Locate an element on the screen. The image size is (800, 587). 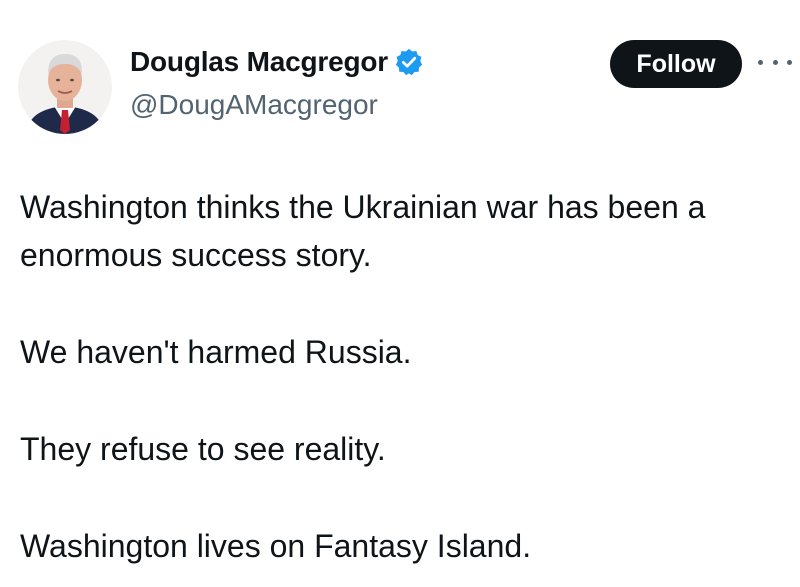
user-handle: @DougAMacgregor is located at coordinates (254, 105).